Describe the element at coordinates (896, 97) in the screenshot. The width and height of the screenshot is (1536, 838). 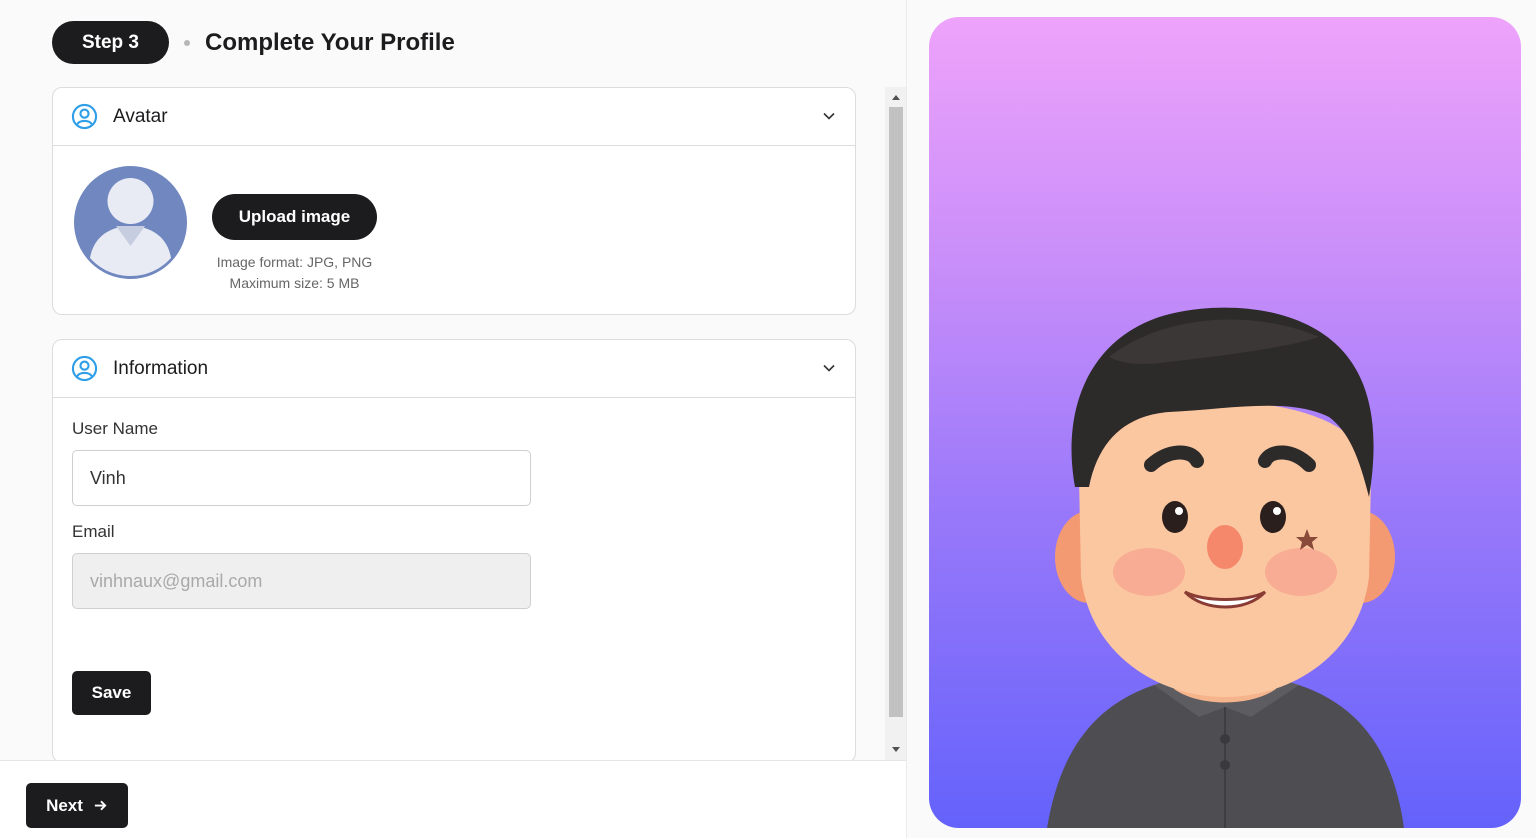
I see `scroll-up-arrow` at that location.